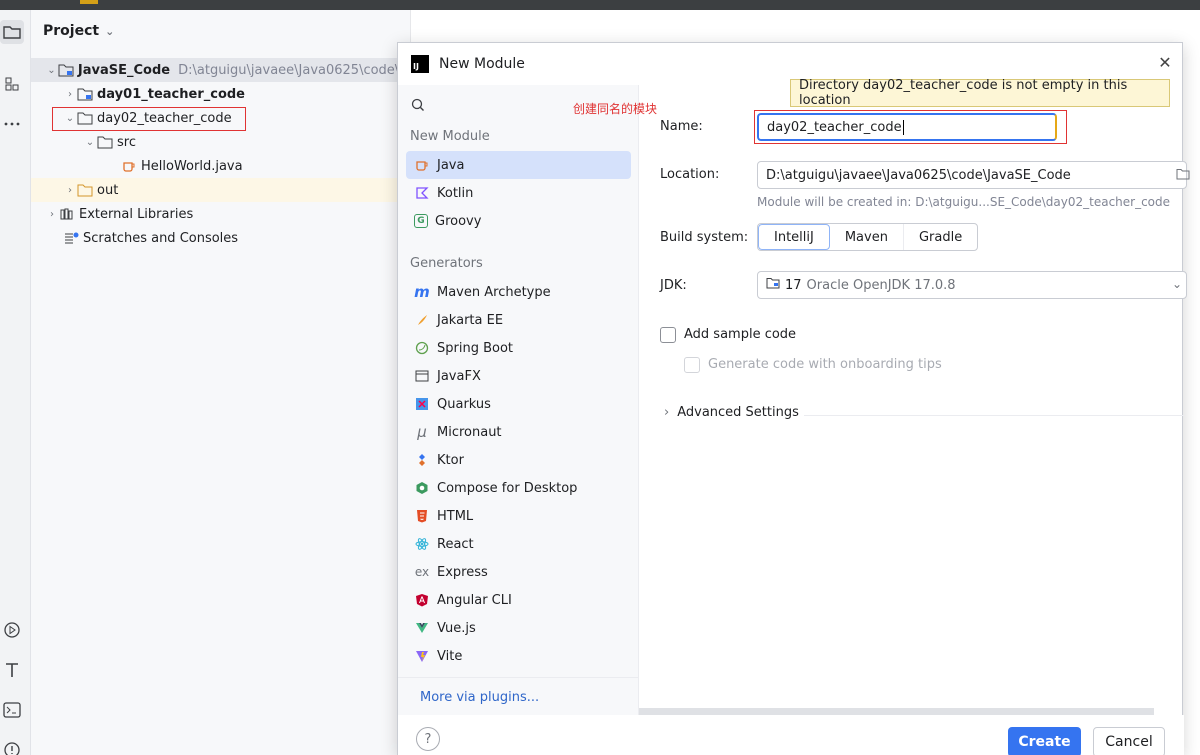 The width and height of the screenshot is (1200, 755). Describe the element at coordinates (668, 335) in the screenshot. I see `sample-code-checkbox` at that location.